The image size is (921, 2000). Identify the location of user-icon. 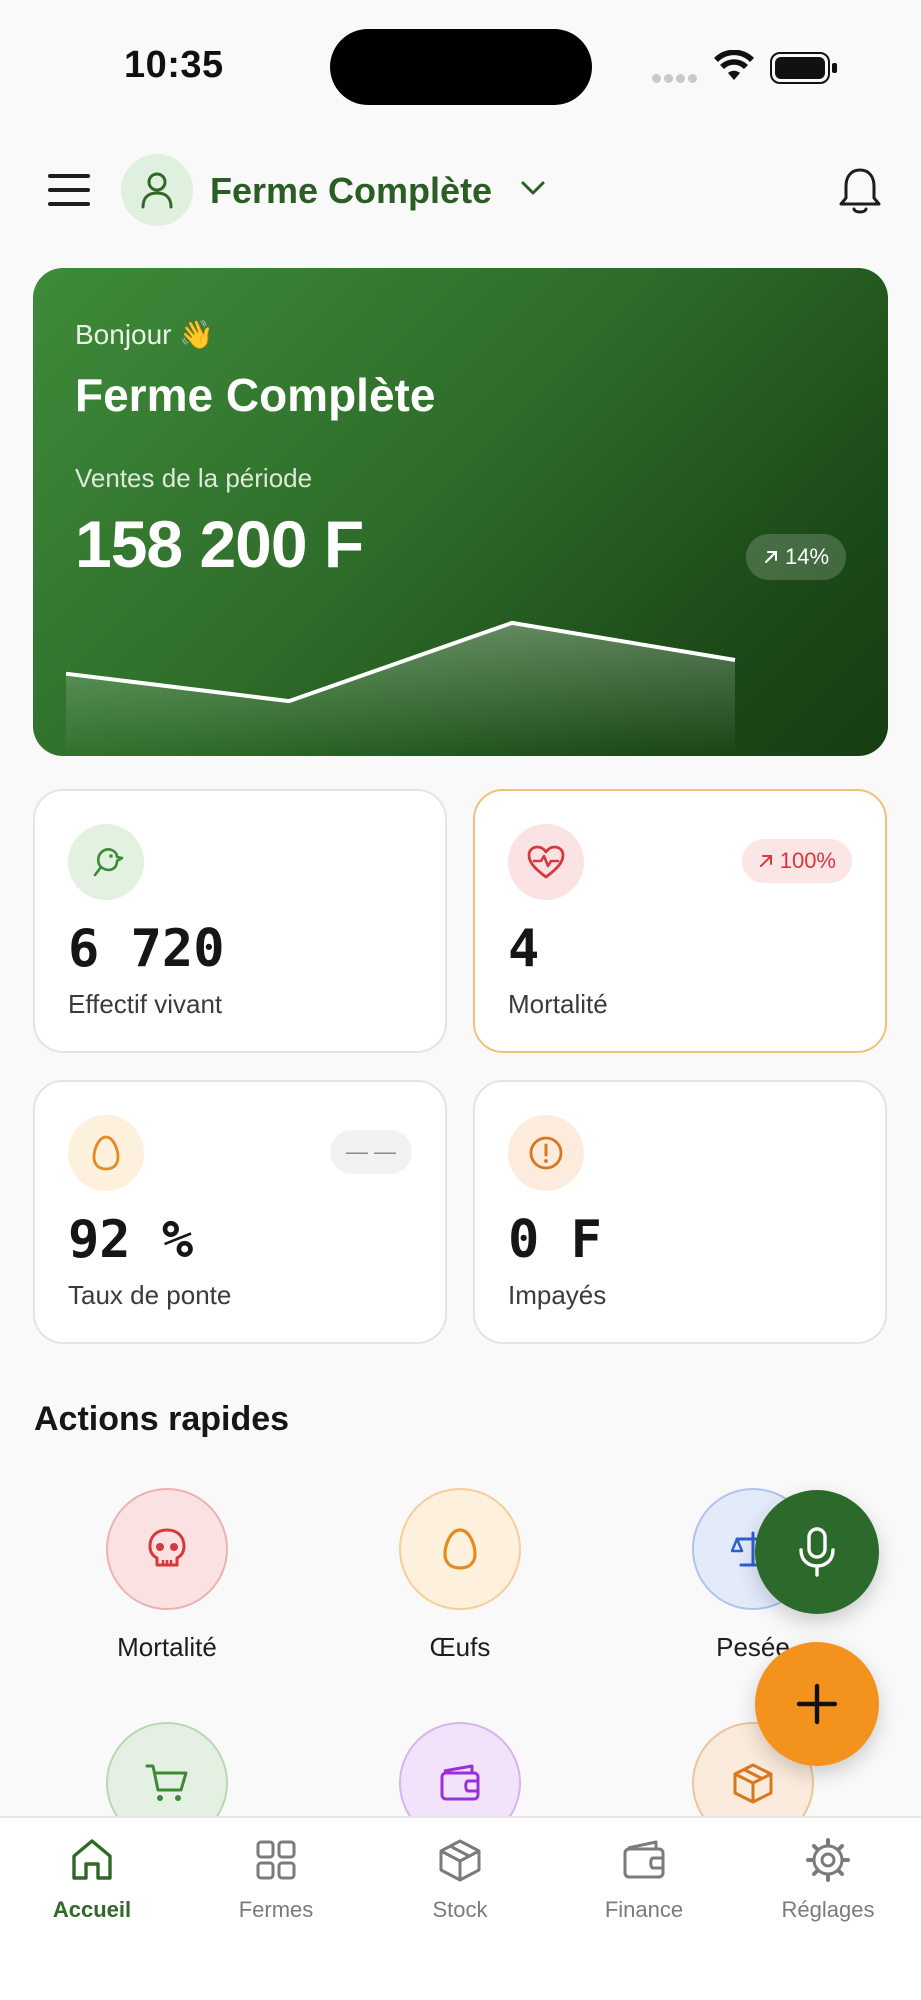
(157, 190).